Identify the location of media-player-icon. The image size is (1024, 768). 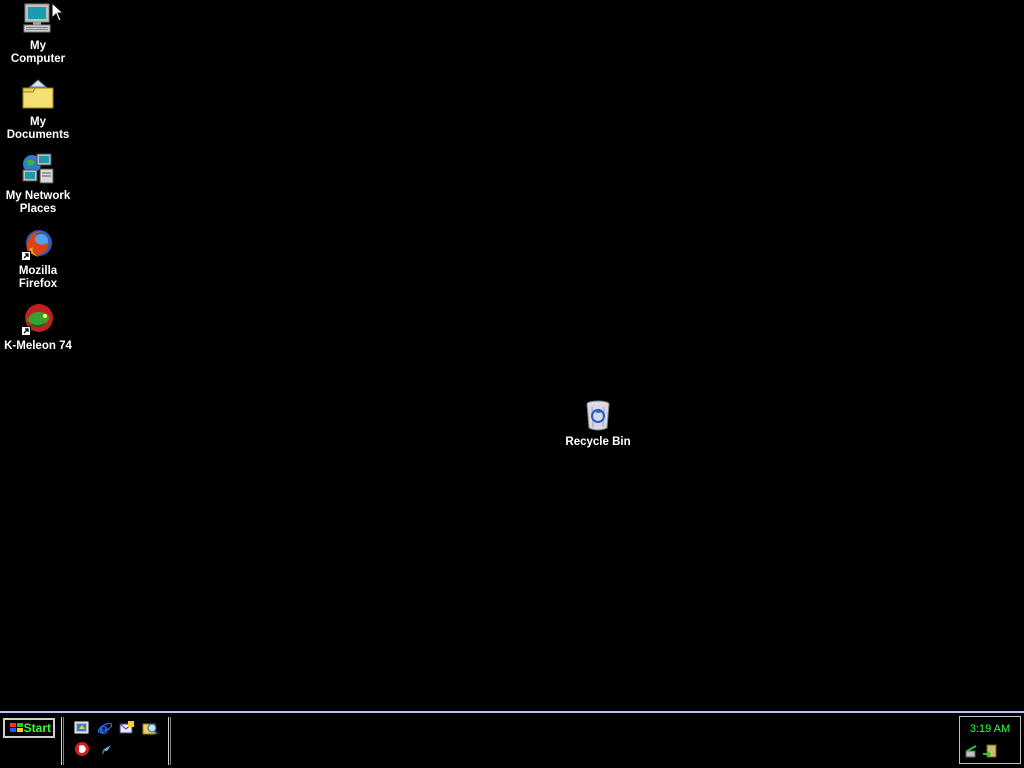
(82, 749).